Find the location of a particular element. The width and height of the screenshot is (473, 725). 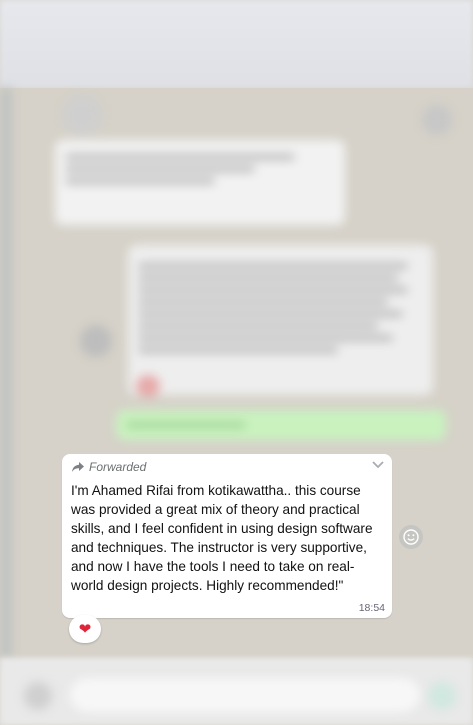

reaction-blurred is located at coordinates (148, 386).